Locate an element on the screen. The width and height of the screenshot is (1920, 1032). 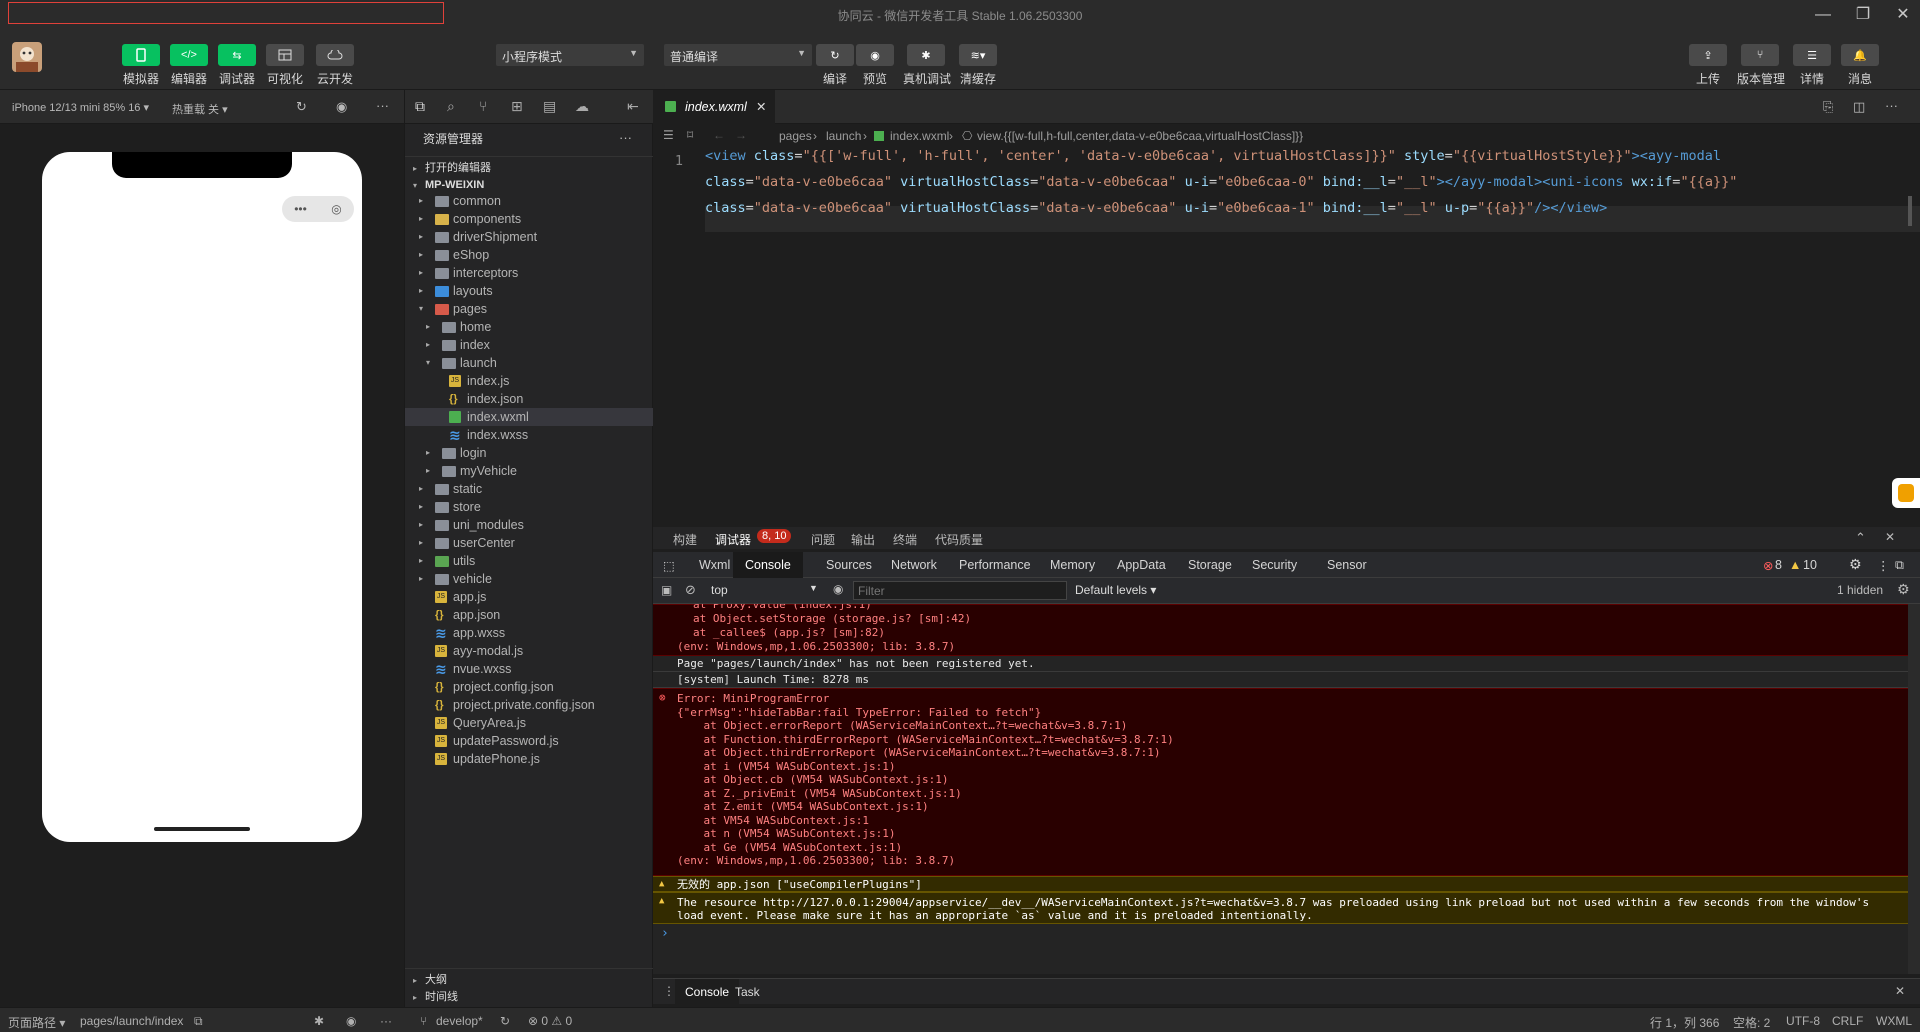
tab-wxml: Wxml is located at coordinates (714, 565).